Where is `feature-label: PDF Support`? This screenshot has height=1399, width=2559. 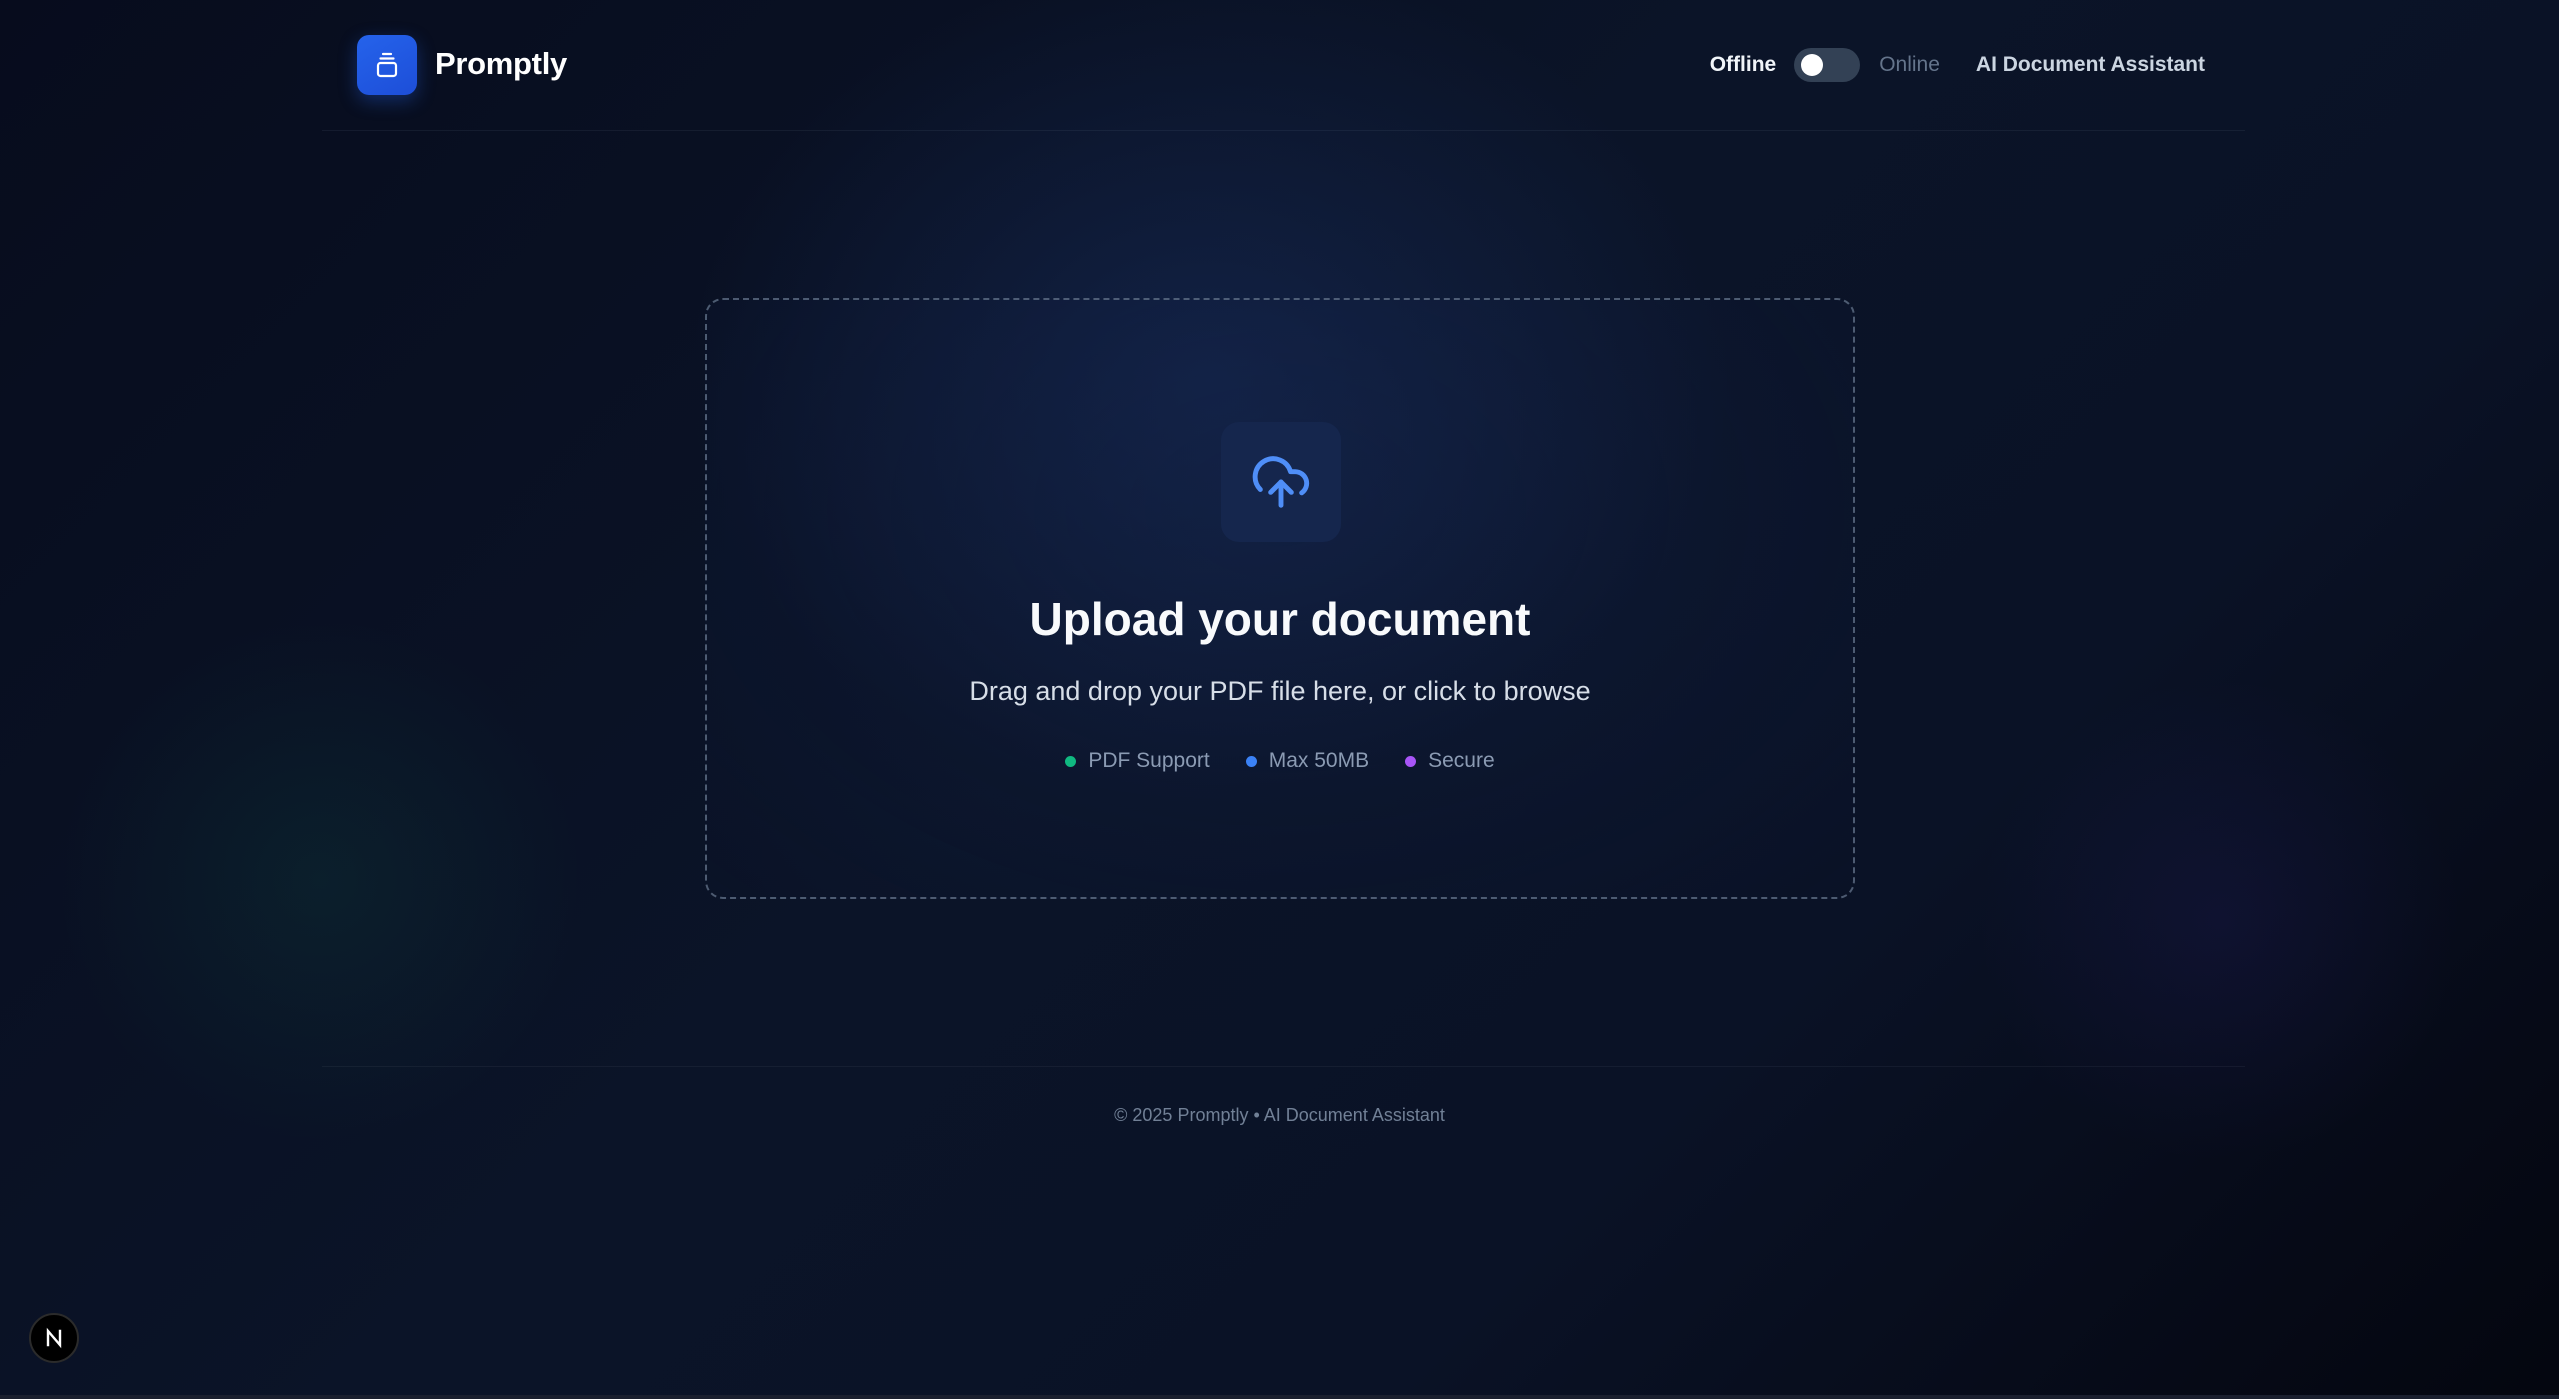 feature-label: PDF Support is located at coordinates (1149, 760).